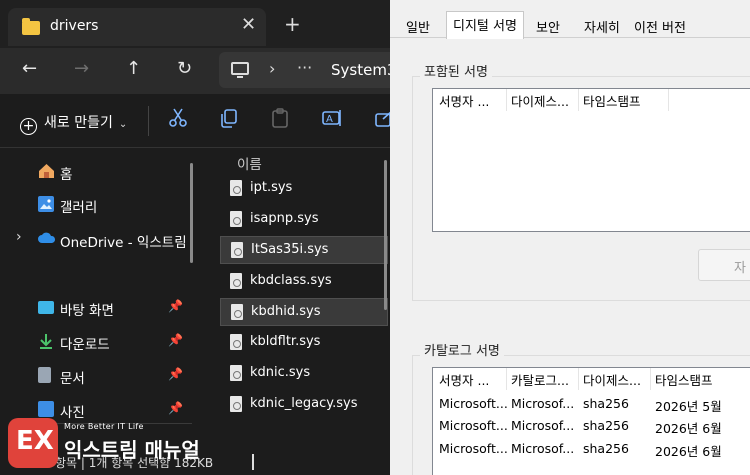 The image size is (750, 475). What do you see at coordinates (148, 121) in the screenshot?
I see `toolbar-divider` at bounding box center [148, 121].